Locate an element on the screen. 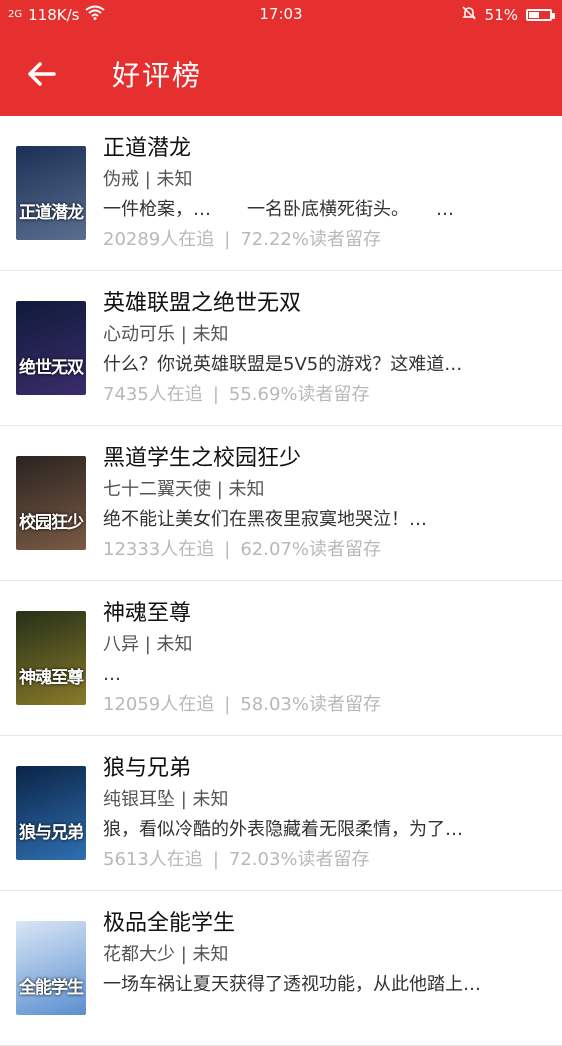  follower-count: 20289人在追 is located at coordinates (159, 239).